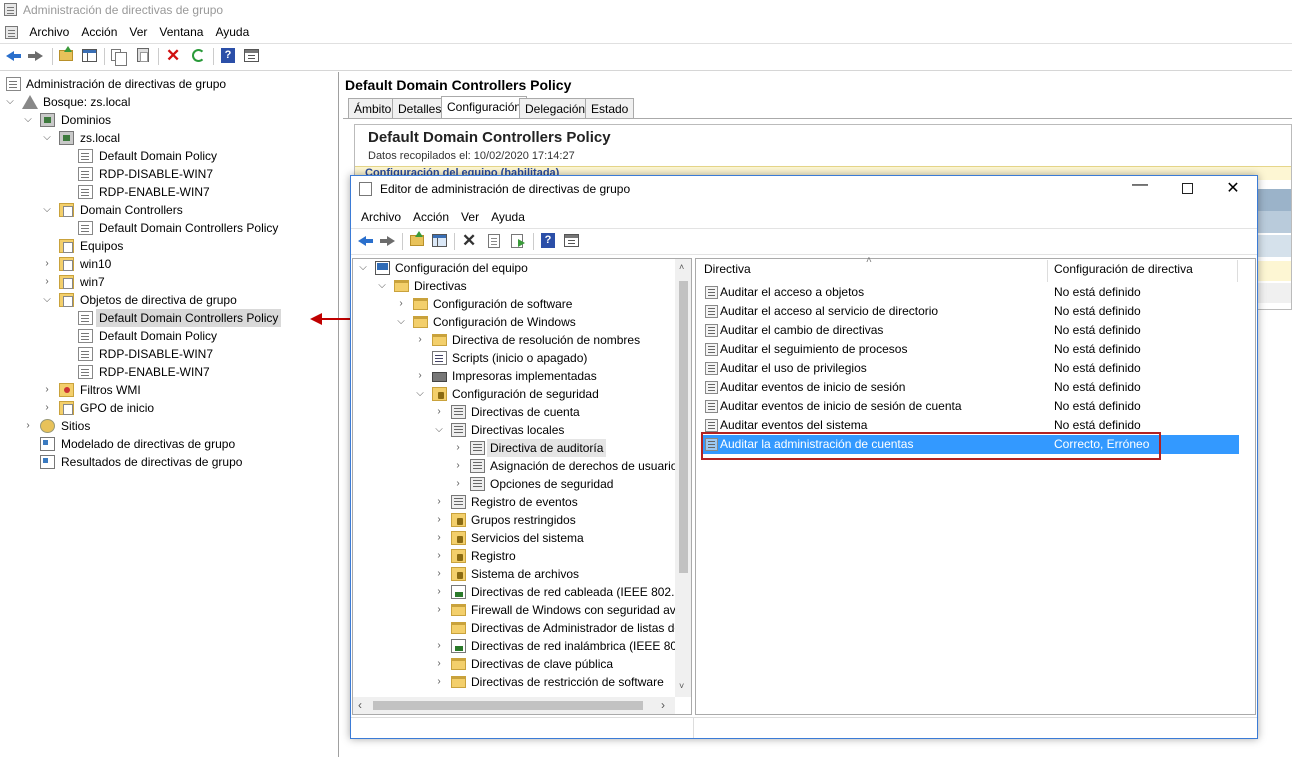 The height and width of the screenshot is (757, 1292). Describe the element at coordinates (173, 55) in the screenshot. I see `delete-icon: ✕` at that location.